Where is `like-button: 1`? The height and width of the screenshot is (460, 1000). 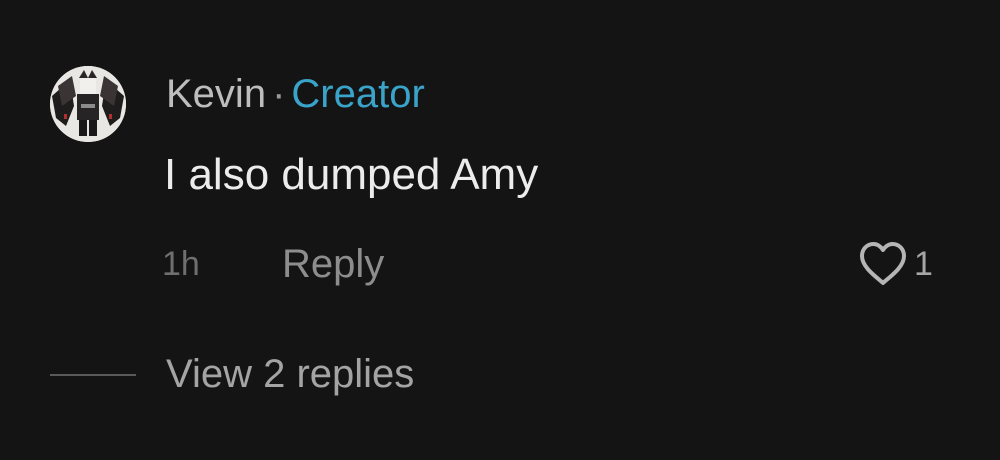
like-button: 1 is located at coordinates (894, 264).